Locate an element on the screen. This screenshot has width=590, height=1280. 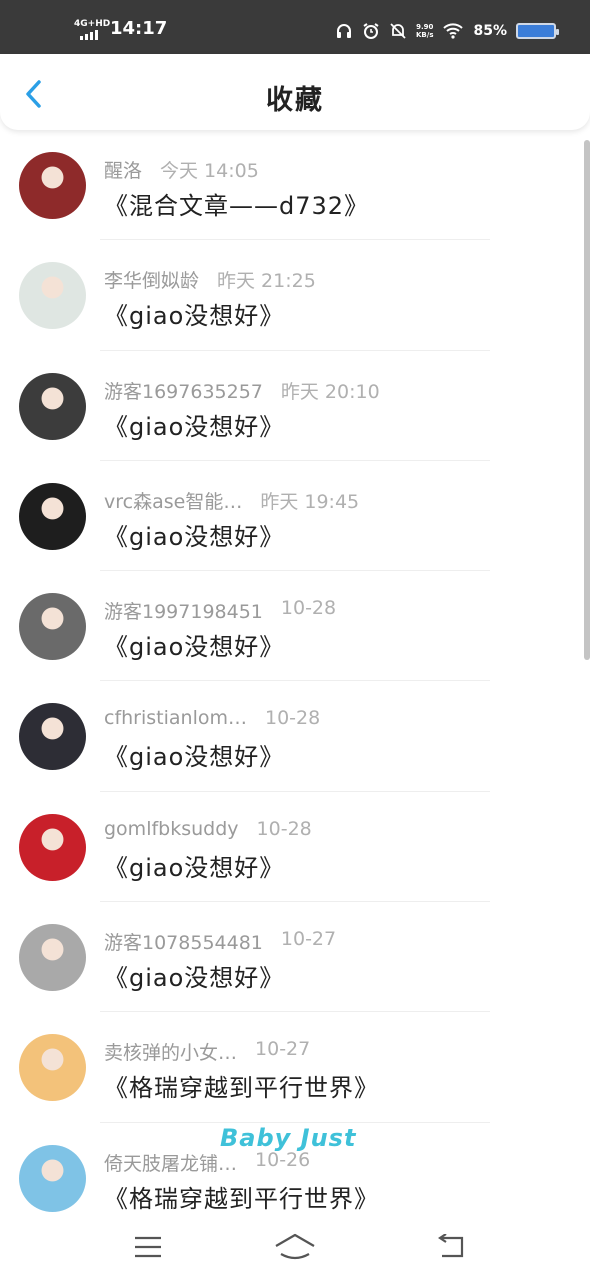
favorite-item: gomlfbksuddy 10-28 《giao没想好》 is located at coordinates (295, 847).